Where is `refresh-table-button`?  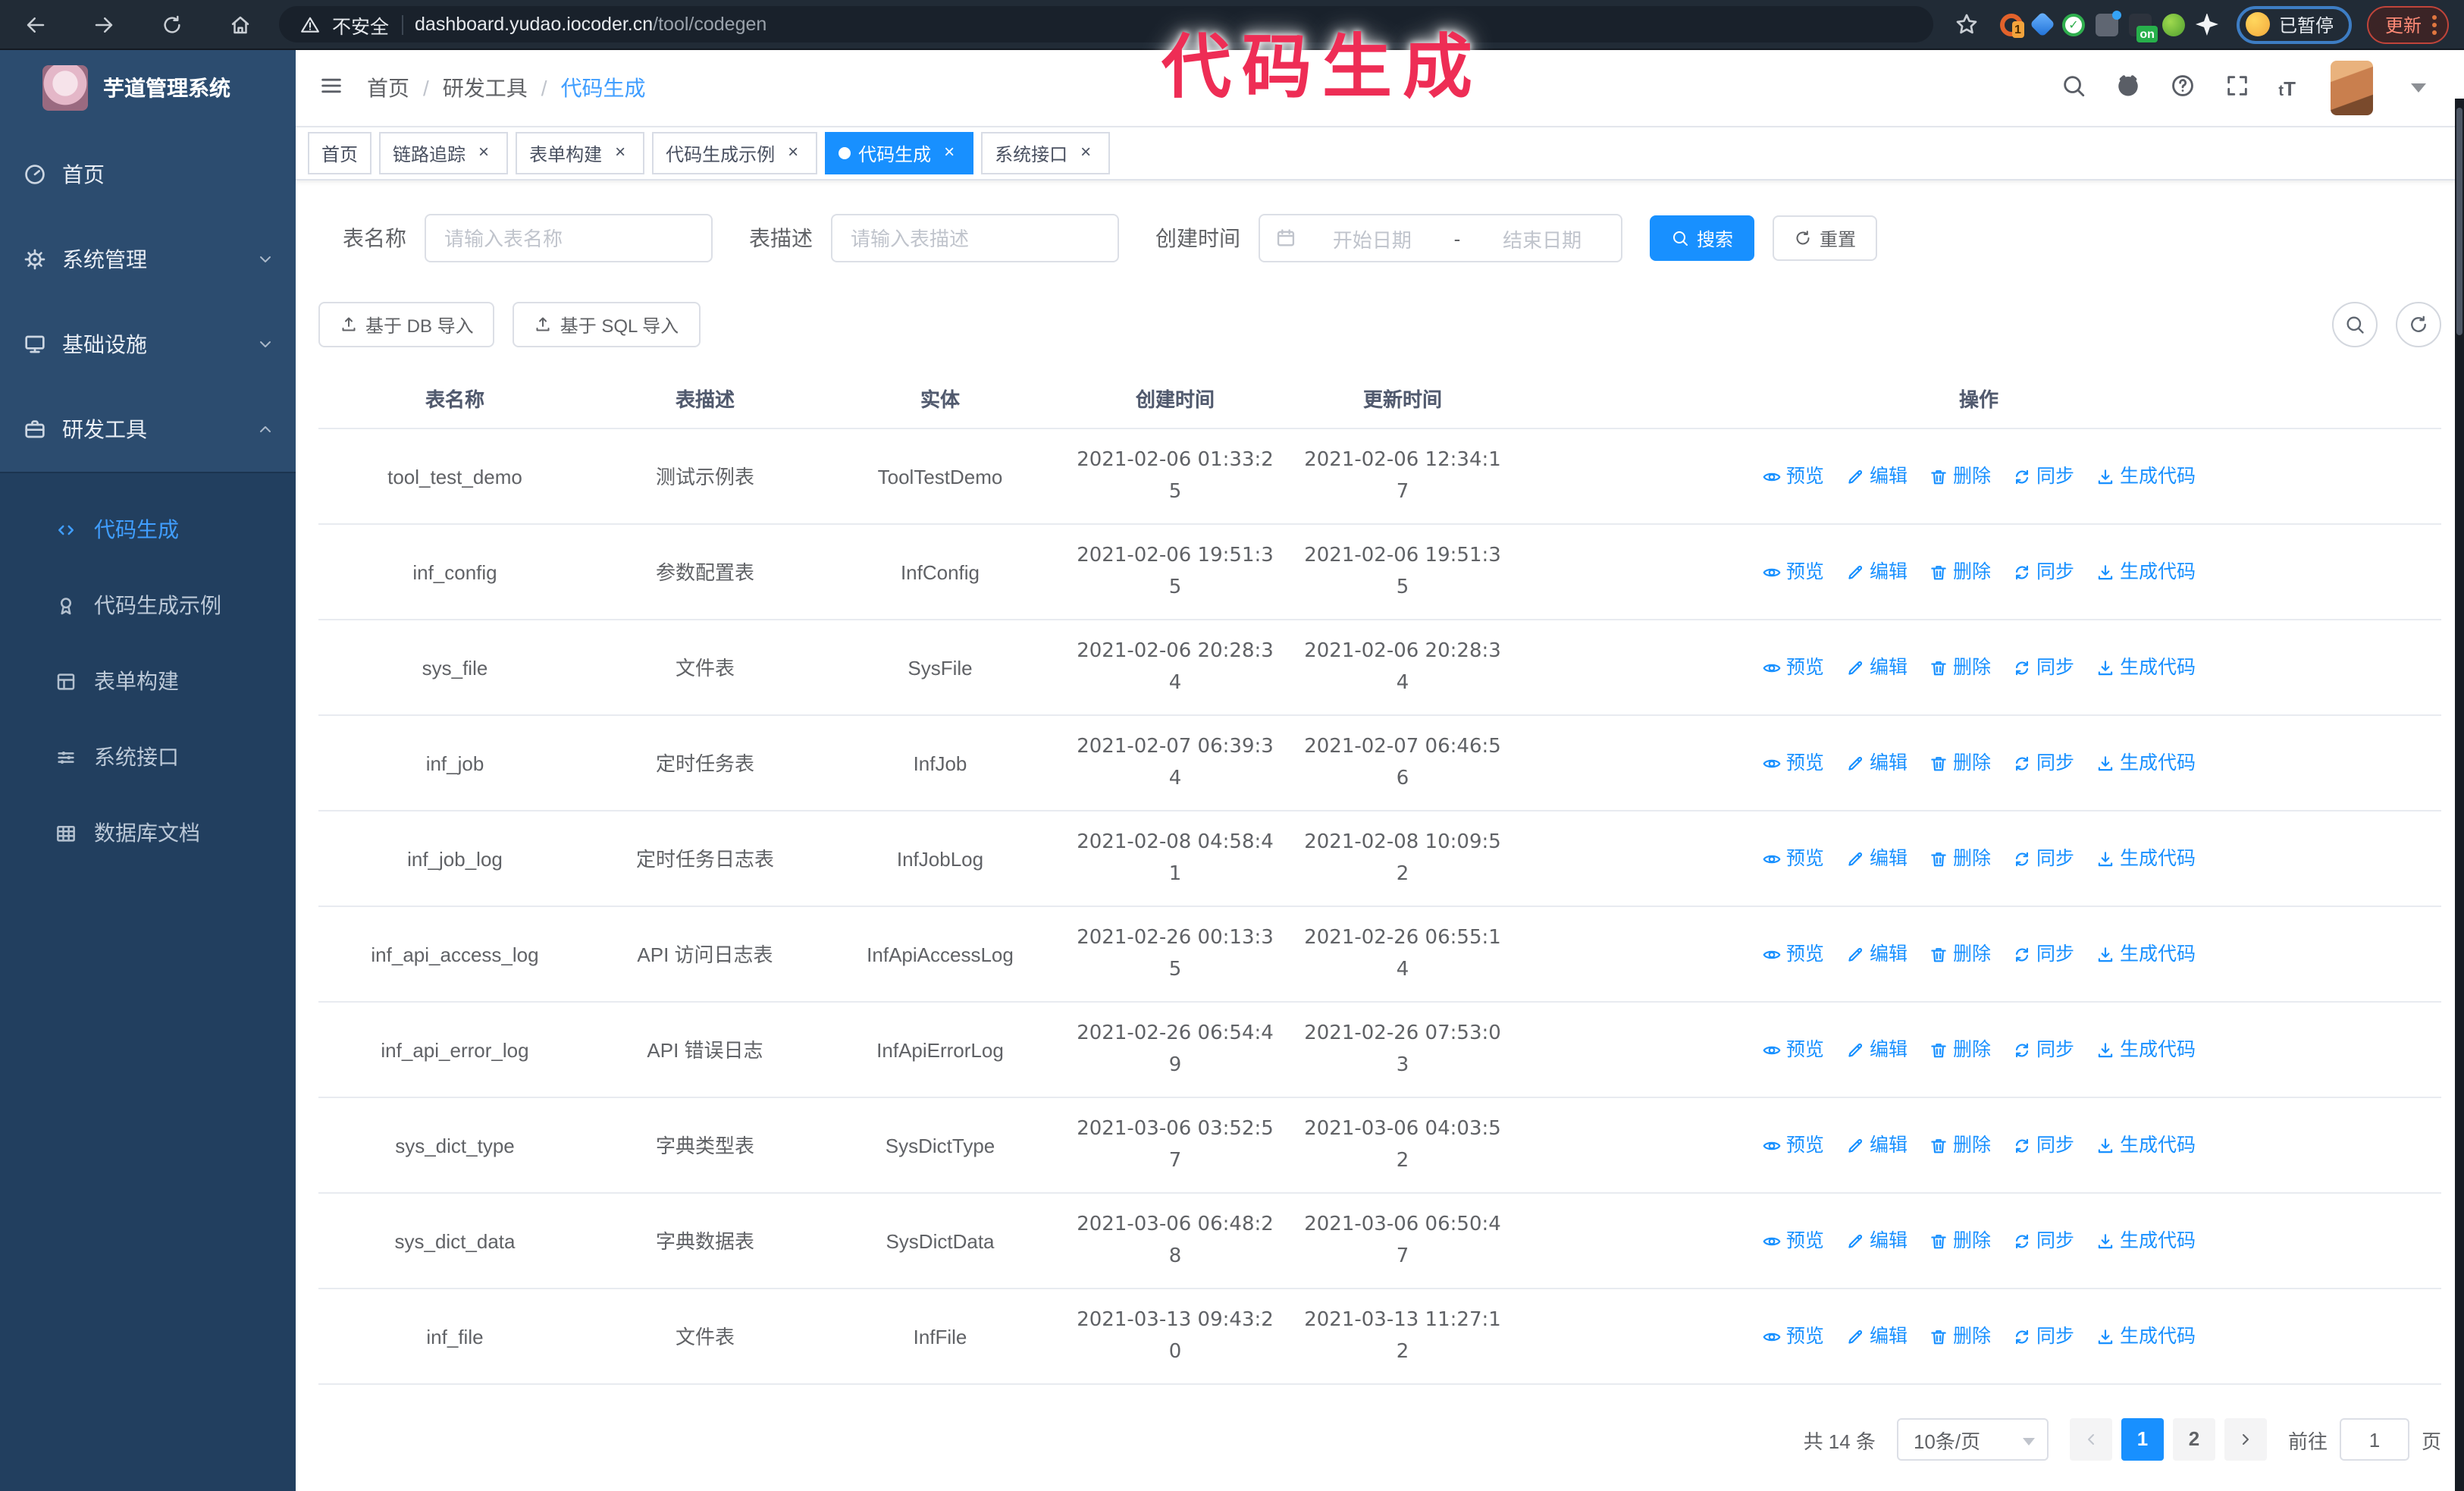 refresh-table-button is located at coordinates (2418, 324).